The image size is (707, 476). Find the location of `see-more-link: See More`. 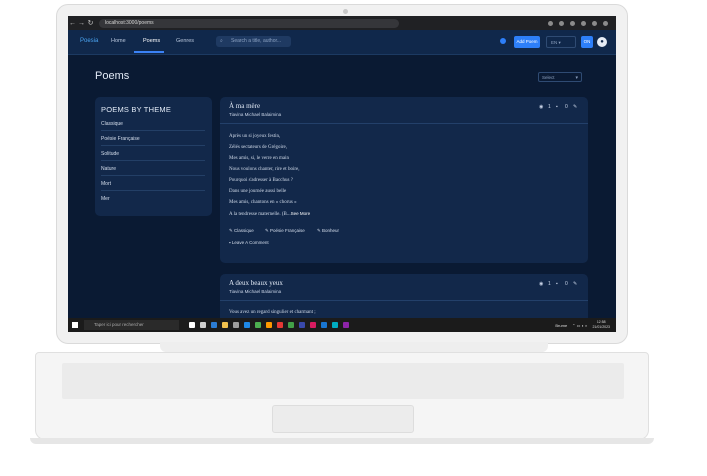

see-more-link: See More is located at coordinates (301, 213).